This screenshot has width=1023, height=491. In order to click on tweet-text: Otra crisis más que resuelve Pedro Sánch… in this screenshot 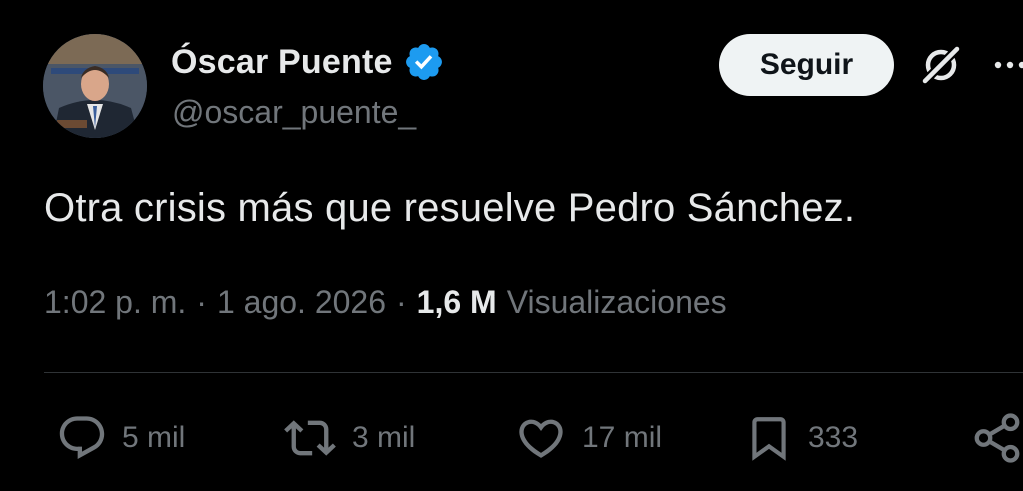, I will do `click(450, 208)`.